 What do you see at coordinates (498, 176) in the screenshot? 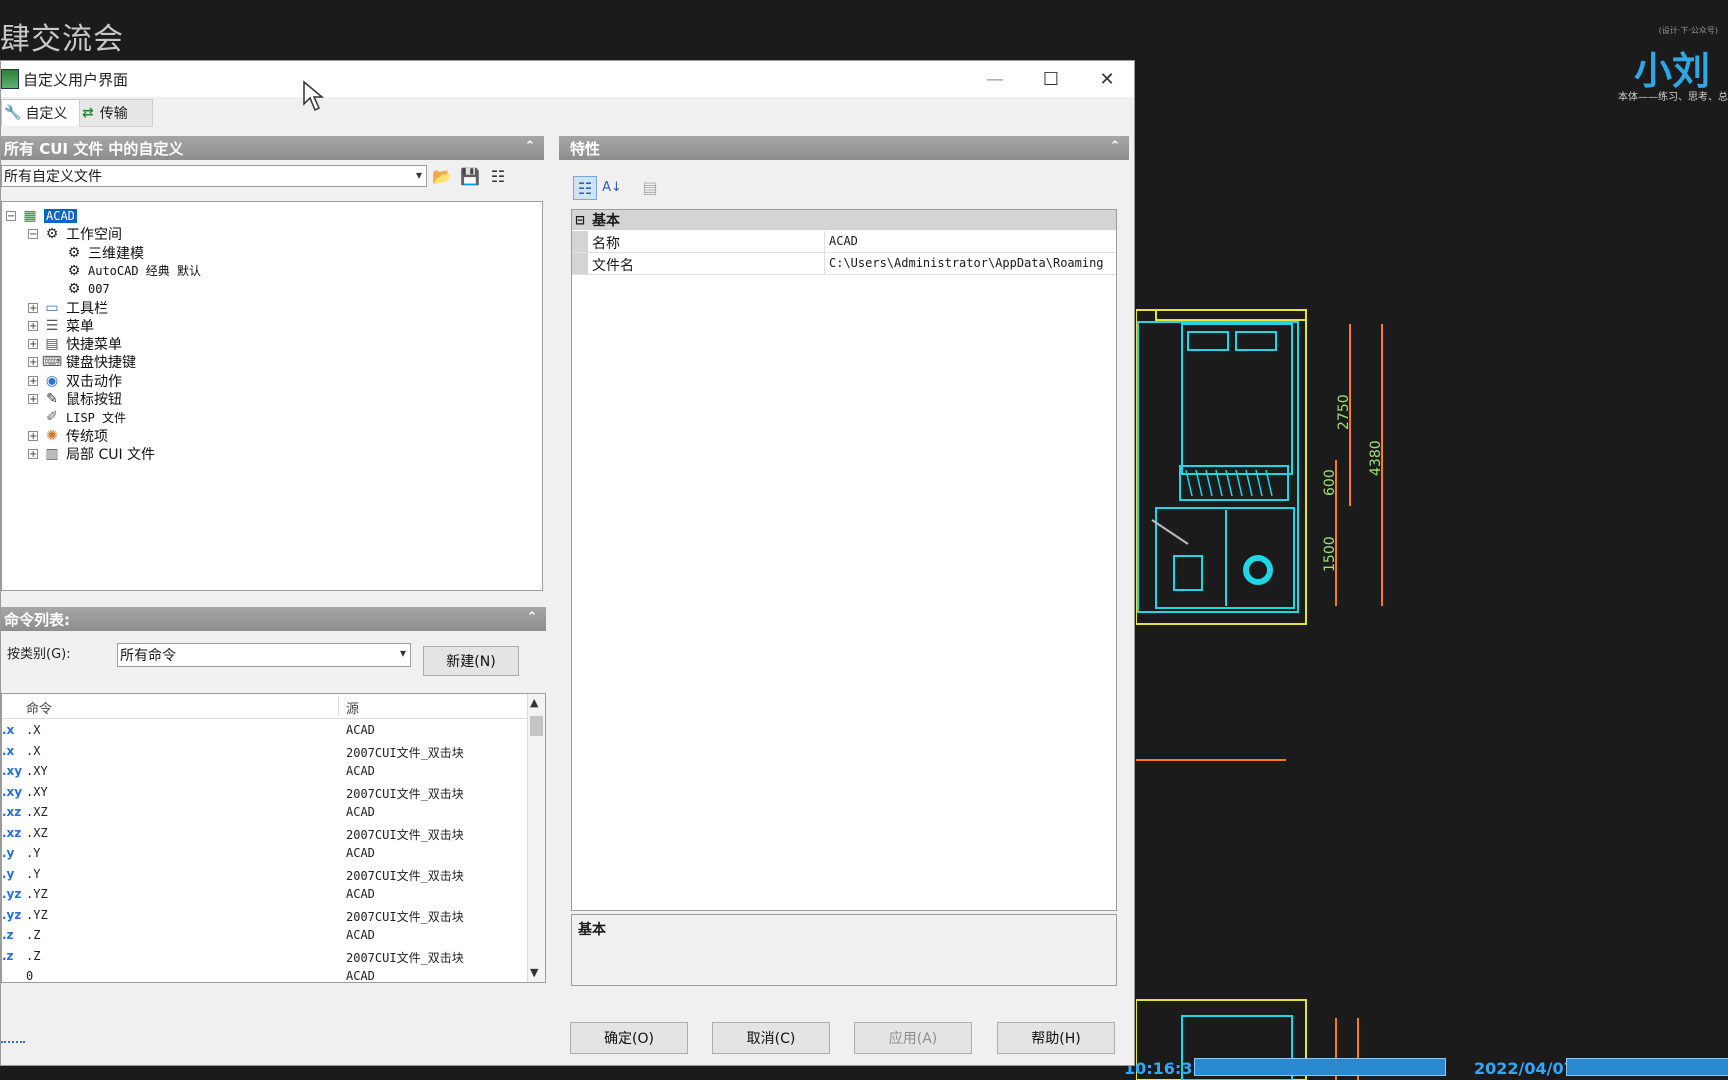
I see `display-filter-icon: ☷` at bounding box center [498, 176].